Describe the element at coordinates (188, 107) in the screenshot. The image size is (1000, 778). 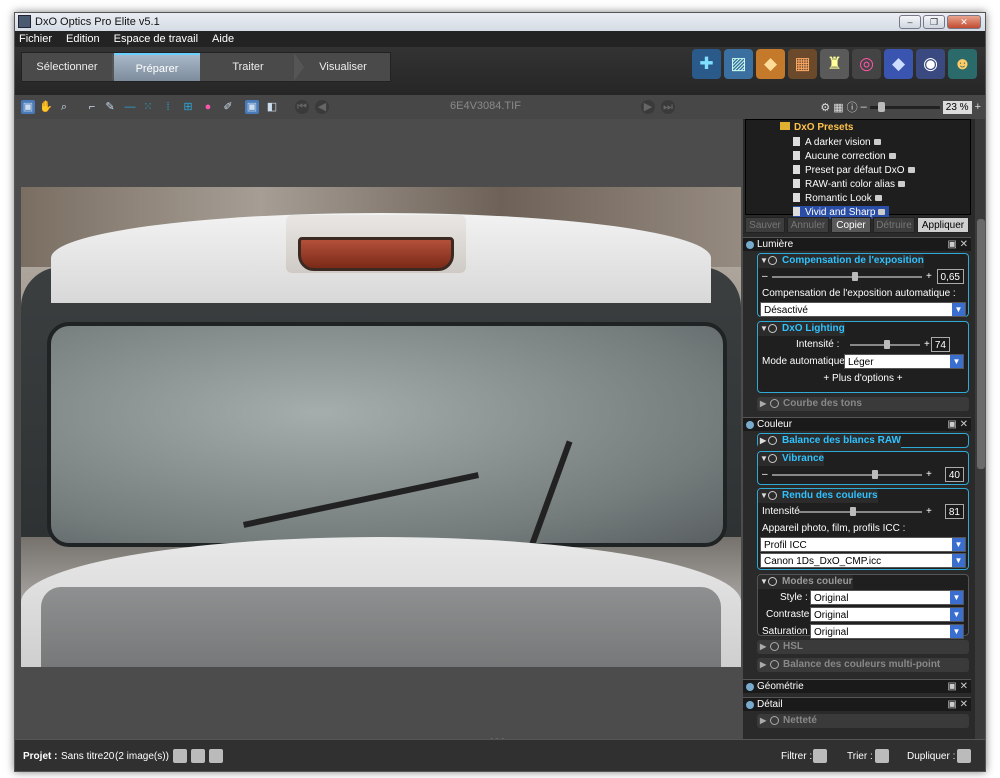
I see `perspective-icon: ⊞` at that location.